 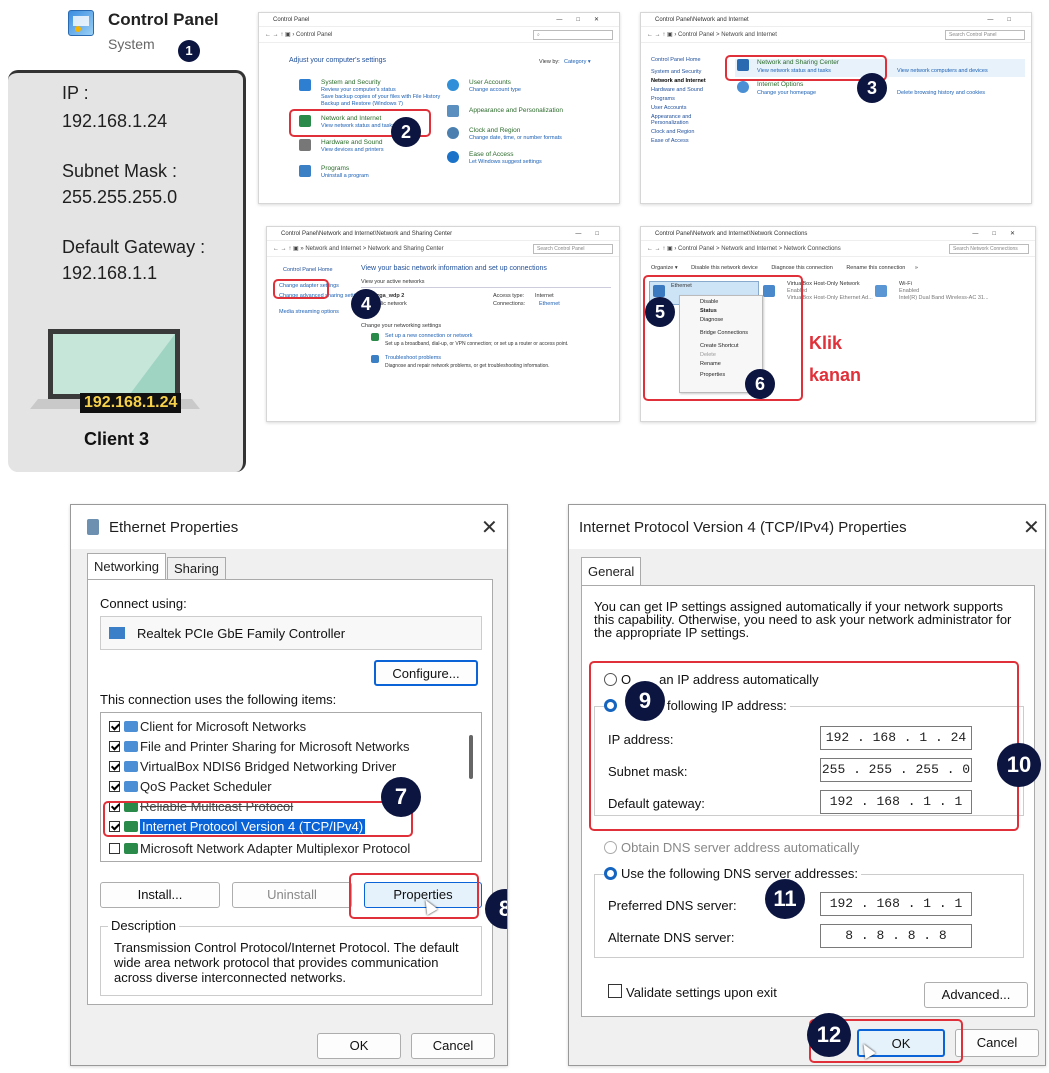 I want to click on sidebar-item: Clock and Region, so click(x=691, y=132).